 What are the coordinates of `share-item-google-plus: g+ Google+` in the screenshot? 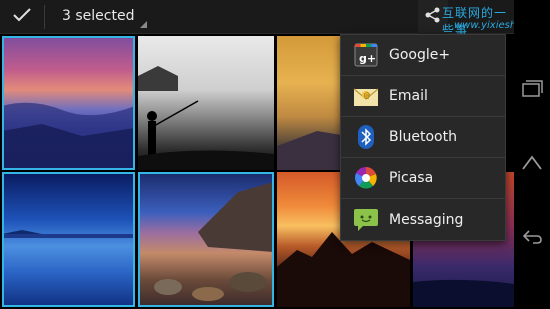 It's located at (423, 55).